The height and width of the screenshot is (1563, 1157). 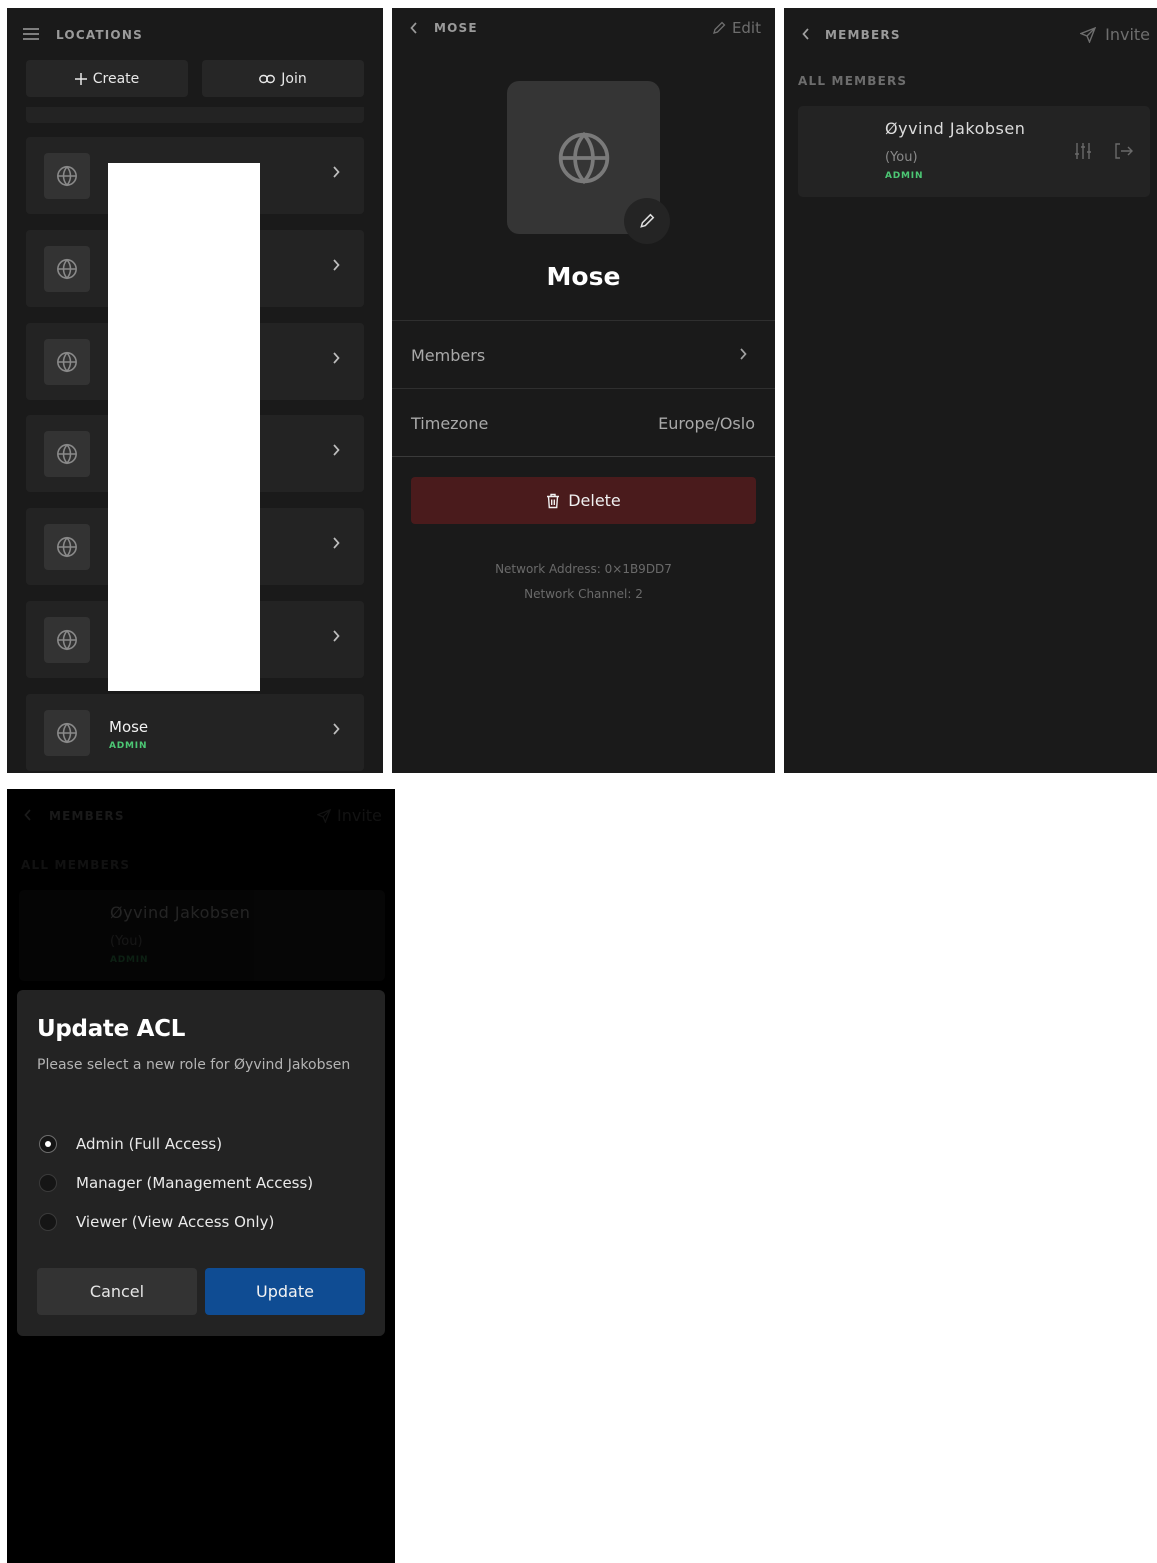 What do you see at coordinates (456, 28) in the screenshot?
I see `back-label: MOSE` at bounding box center [456, 28].